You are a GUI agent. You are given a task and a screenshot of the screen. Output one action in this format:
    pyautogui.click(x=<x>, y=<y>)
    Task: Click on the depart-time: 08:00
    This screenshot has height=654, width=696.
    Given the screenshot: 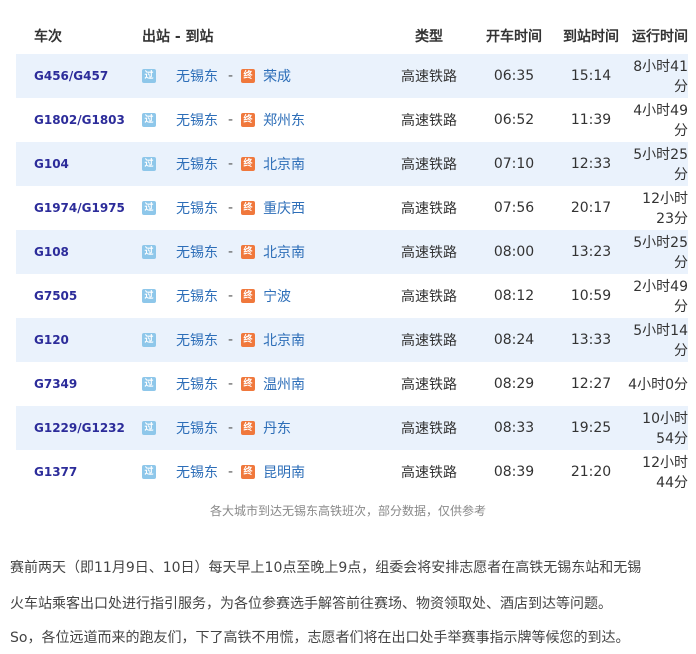 What is the action you would take?
    pyautogui.click(x=514, y=252)
    